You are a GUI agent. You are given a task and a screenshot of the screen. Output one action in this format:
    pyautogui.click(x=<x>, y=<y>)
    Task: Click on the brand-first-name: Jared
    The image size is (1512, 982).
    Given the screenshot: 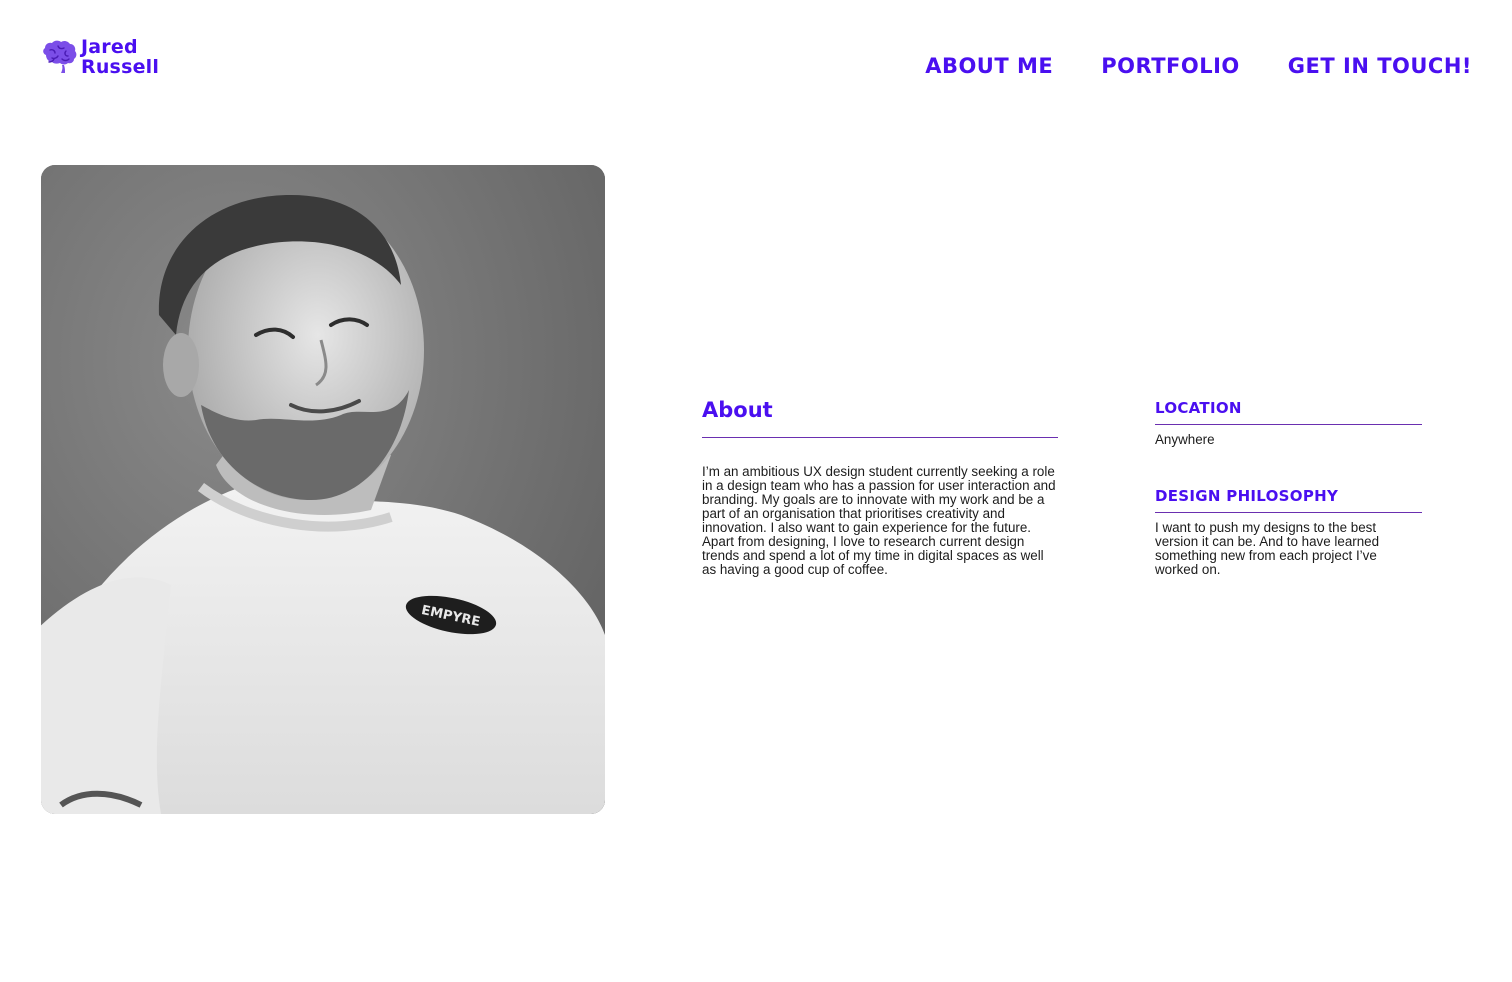 What is the action you would take?
    pyautogui.click(x=109, y=47)
    